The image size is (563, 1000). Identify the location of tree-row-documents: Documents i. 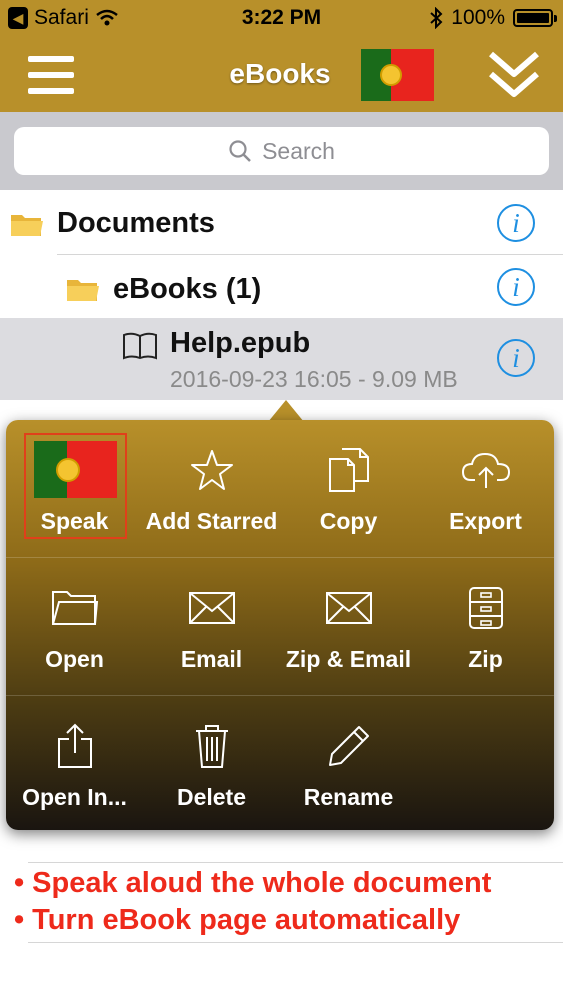
(281, 222).